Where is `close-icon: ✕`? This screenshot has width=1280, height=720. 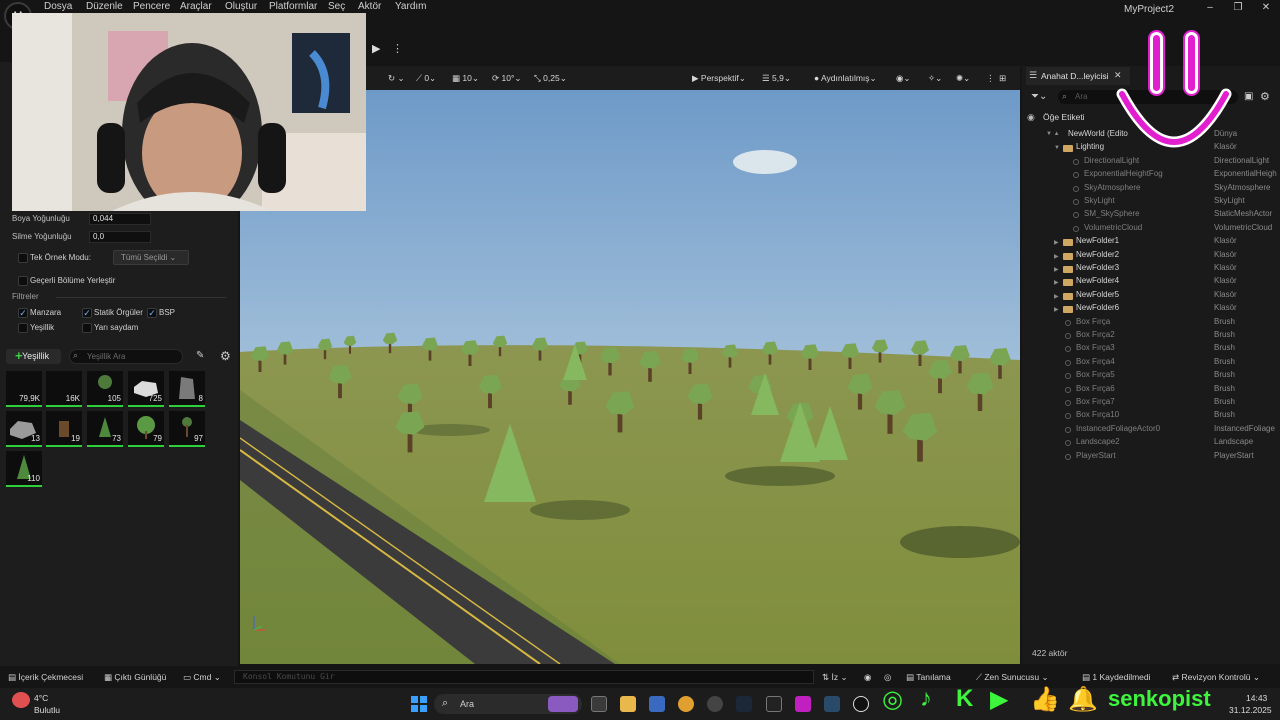 close-icon: ✕ is located at coordinates (1266, 8).